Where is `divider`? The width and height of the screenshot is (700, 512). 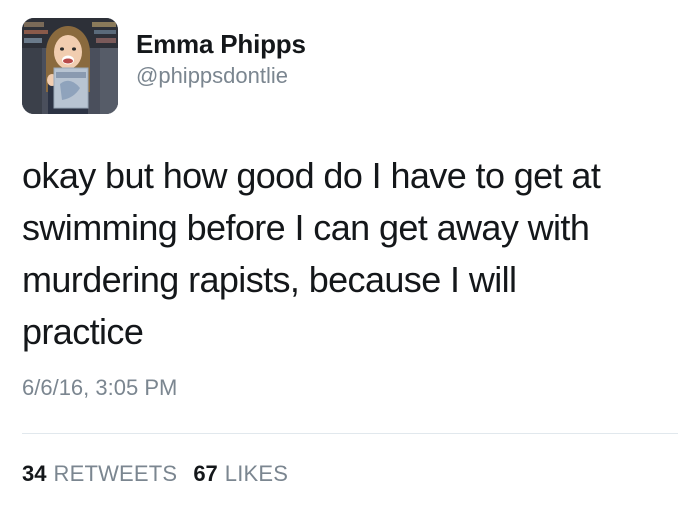
divider is located at coordinates (350, 433).